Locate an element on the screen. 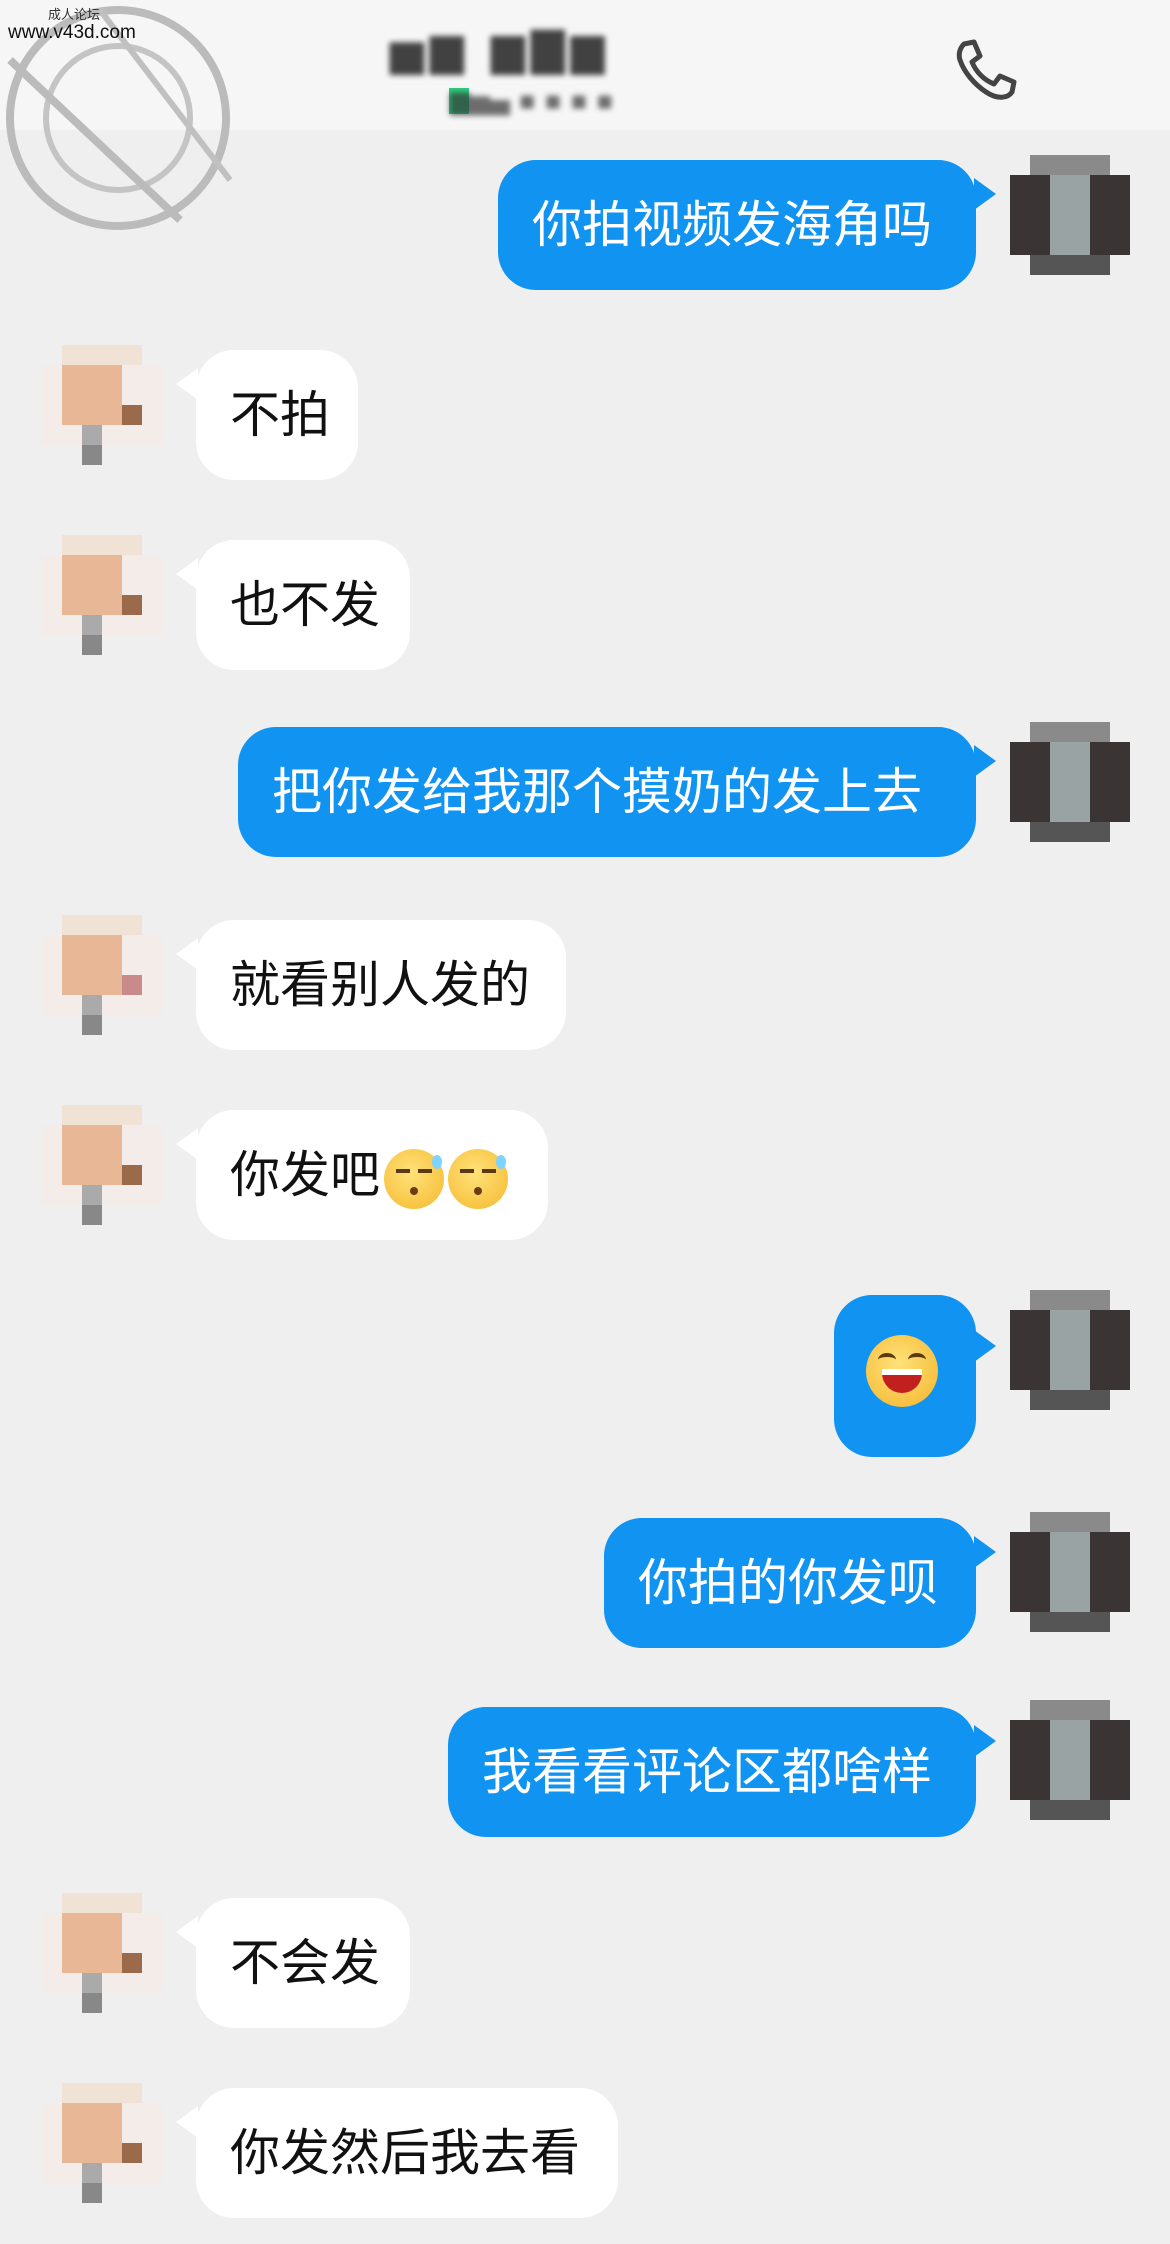  message-text: 也不发 is located at coordinates (305, 605).